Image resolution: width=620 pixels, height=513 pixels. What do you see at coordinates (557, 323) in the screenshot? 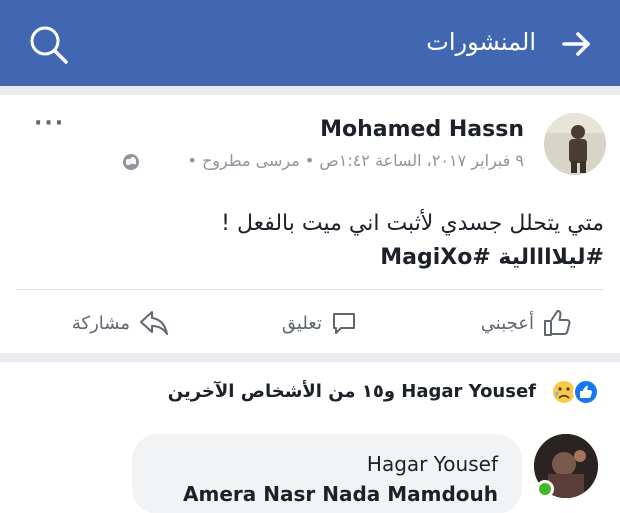
I see `like-icon` at bounding box center [557, 323].